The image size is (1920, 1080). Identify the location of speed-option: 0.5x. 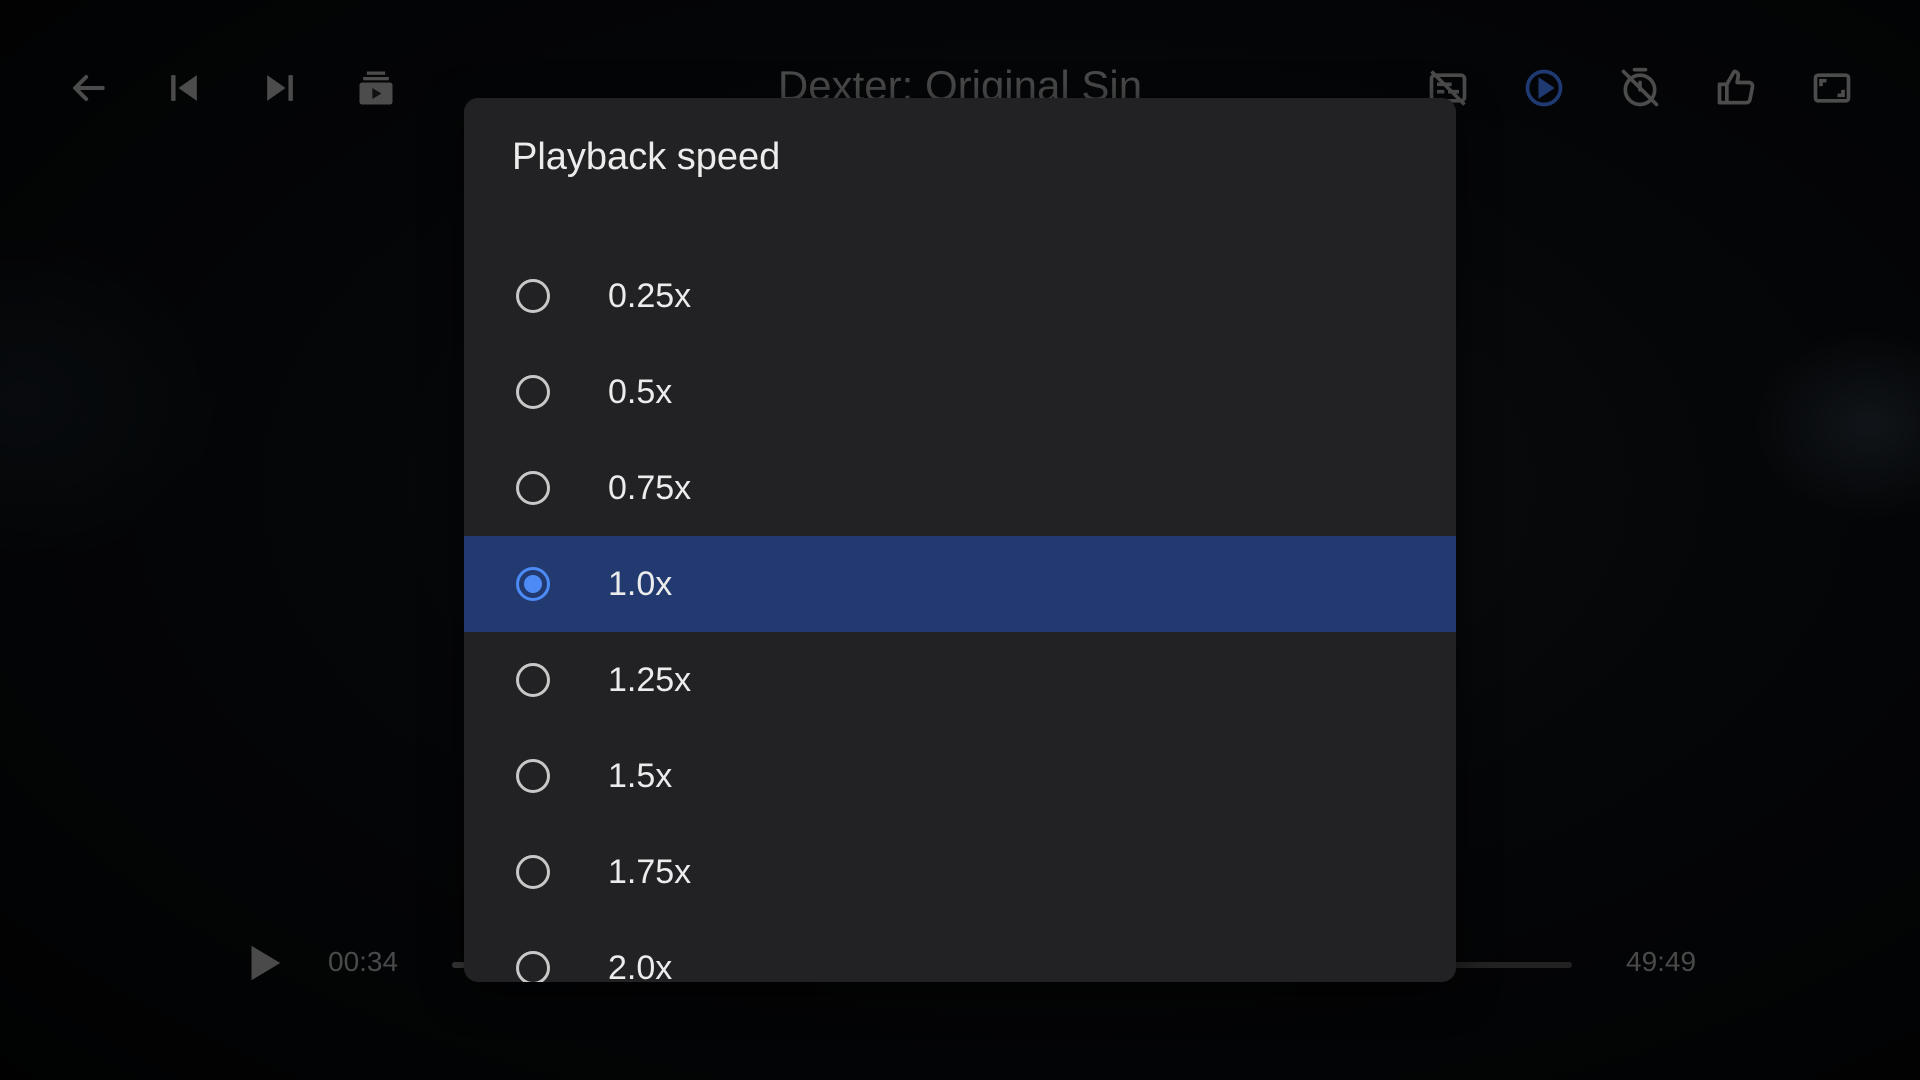
(960, 392).